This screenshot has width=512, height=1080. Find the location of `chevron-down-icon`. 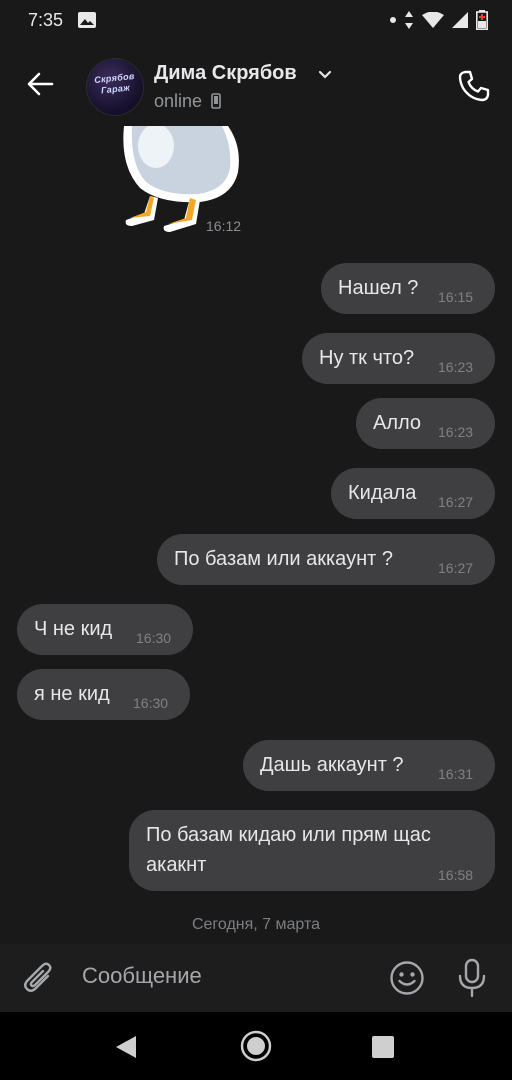

chevron-down-icon is located at coordinates (325, 75).